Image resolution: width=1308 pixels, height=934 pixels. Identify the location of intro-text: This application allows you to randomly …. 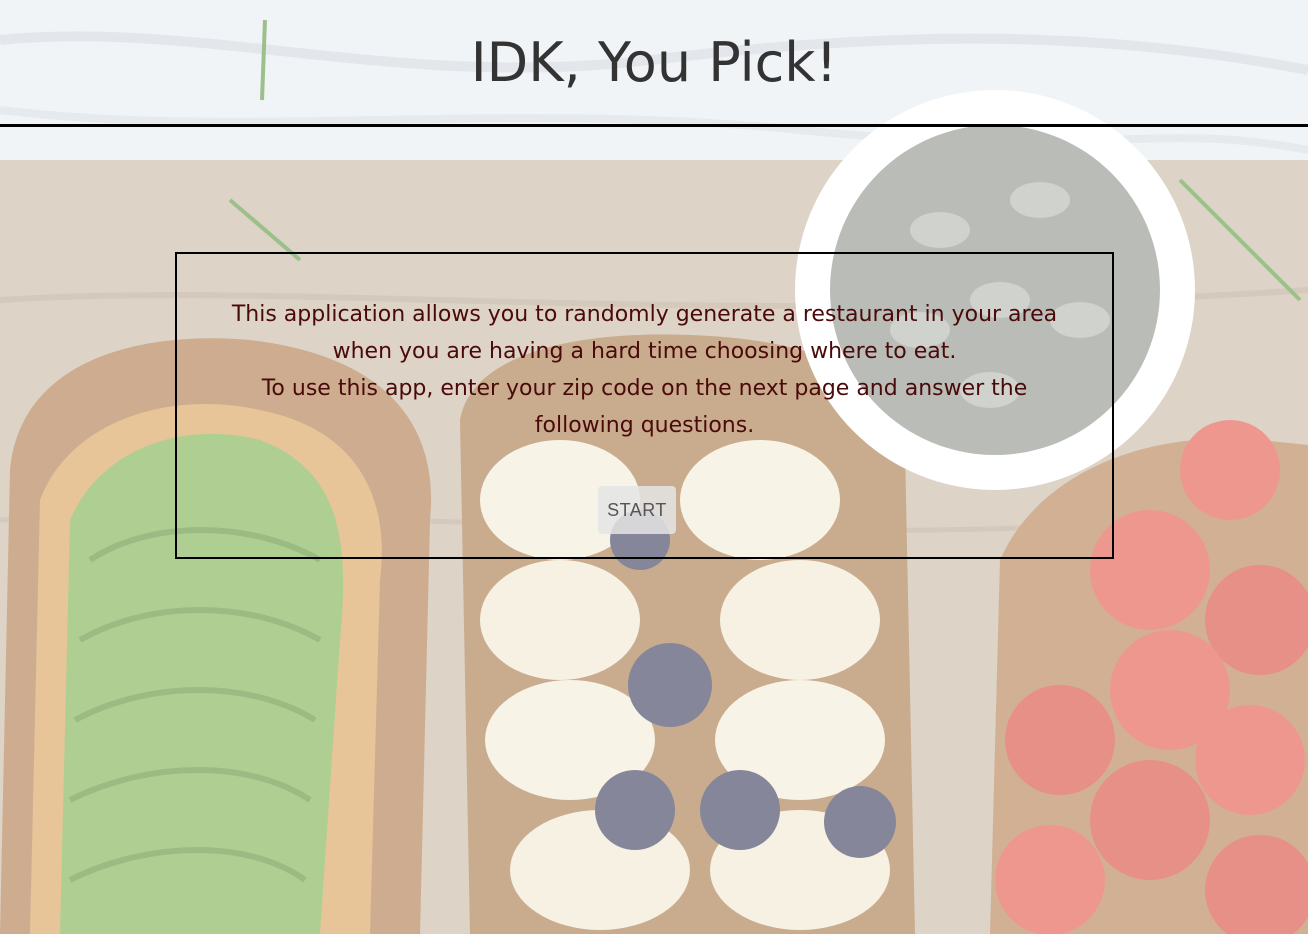
(644, 370).